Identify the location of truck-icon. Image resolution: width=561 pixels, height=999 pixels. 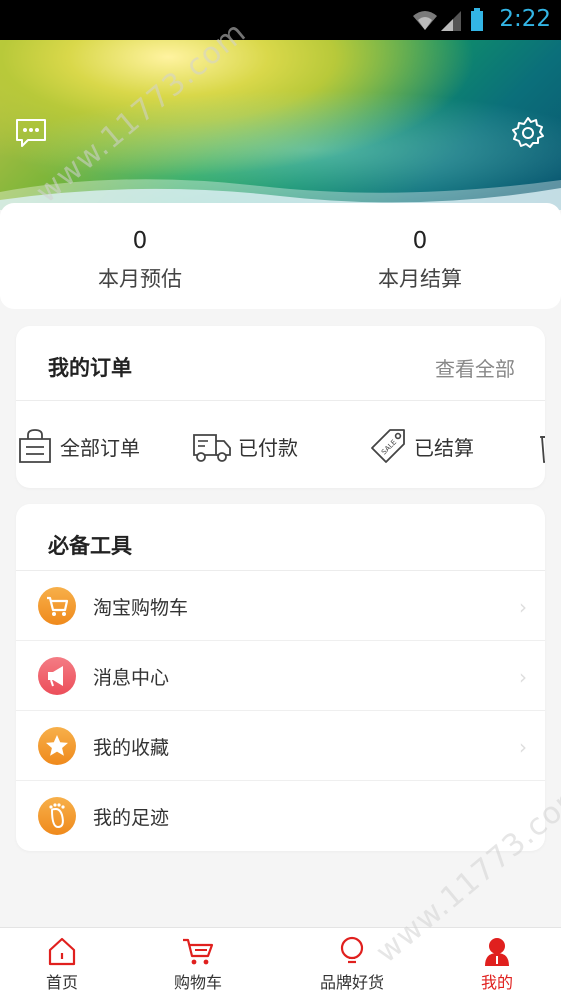
(212, 448).